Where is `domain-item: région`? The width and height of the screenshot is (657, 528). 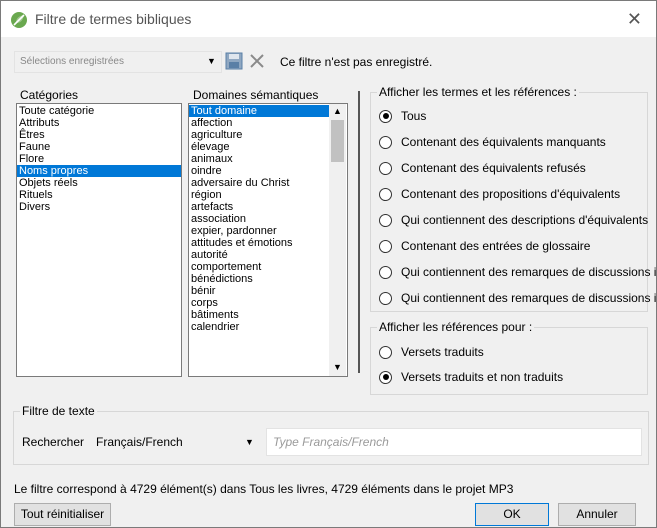
domain-item: région is located at coordinates (259, 195).